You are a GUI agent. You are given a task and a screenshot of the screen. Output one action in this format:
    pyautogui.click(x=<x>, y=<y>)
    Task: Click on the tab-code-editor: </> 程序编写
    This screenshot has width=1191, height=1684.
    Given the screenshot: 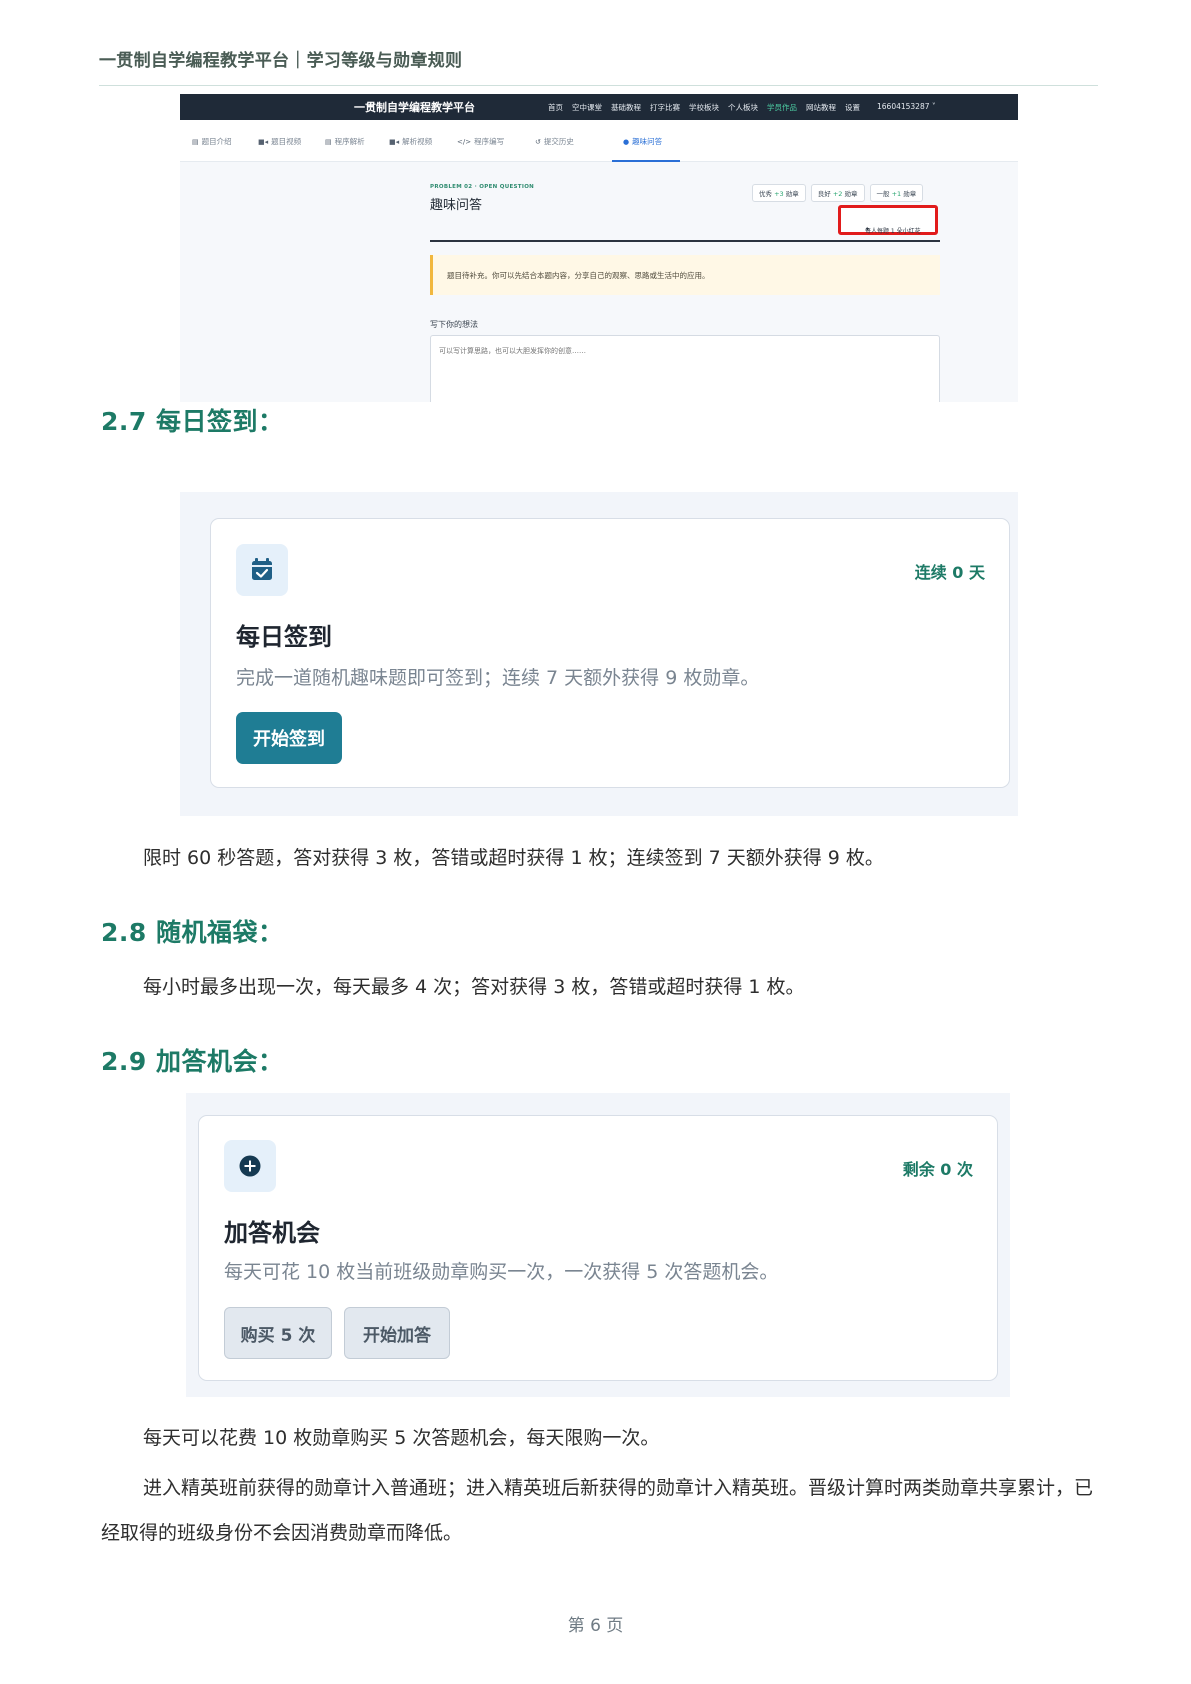 What is the action you would take?
    pyautogui.click(x=480, y=141)
    